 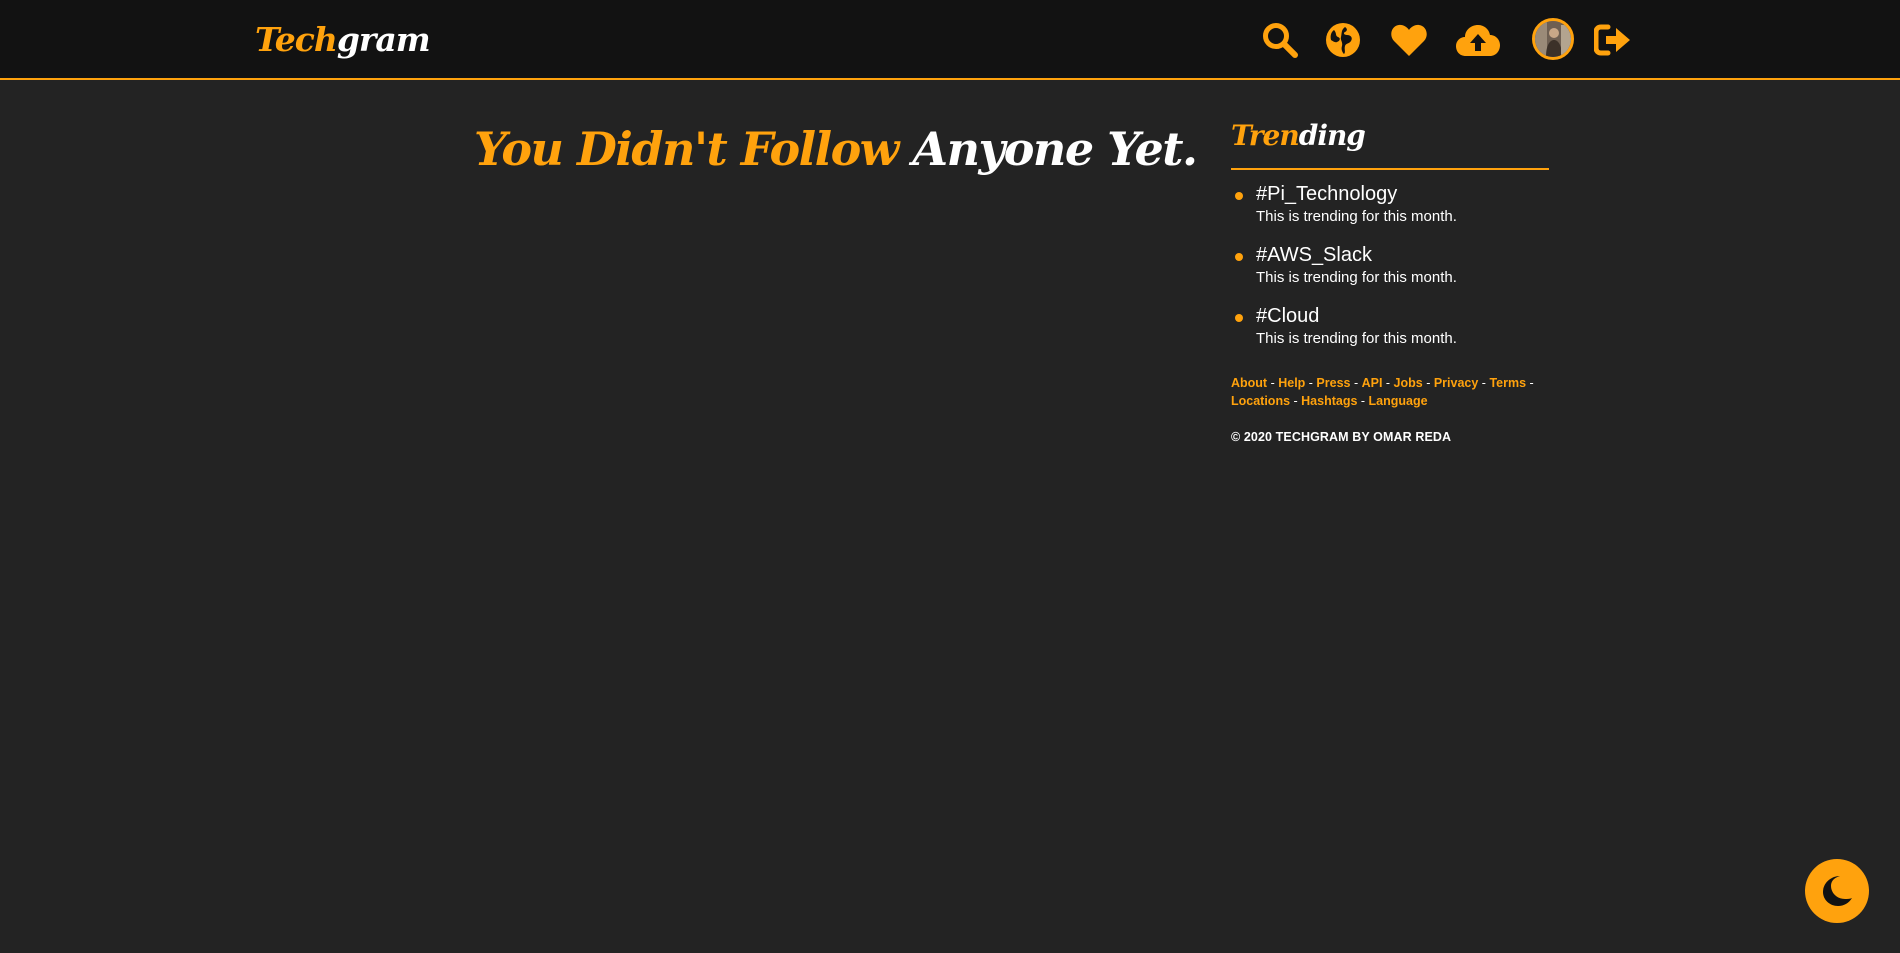 I want to click on sign-out-icon, so click(x=1612, y=40).